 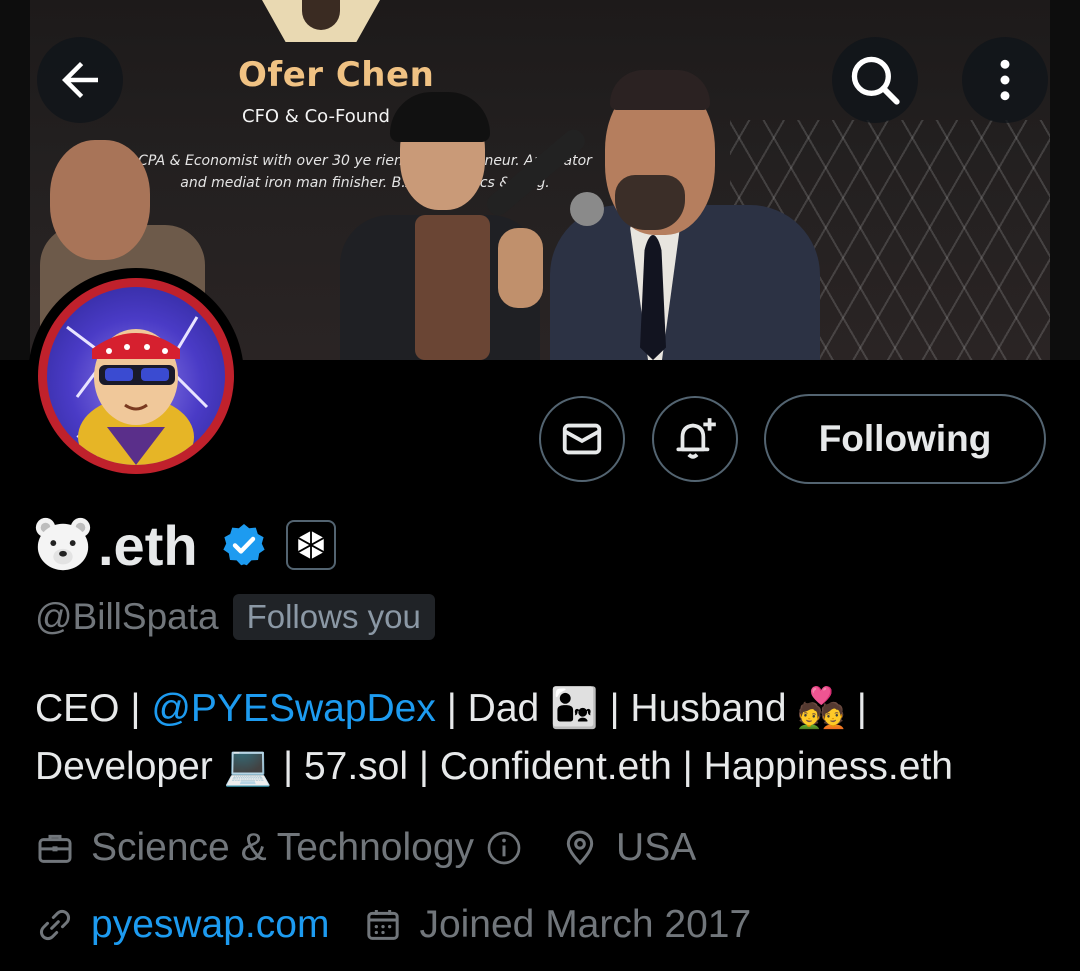 I want to click on banner-right-edge, so click(x=1065, y=180).